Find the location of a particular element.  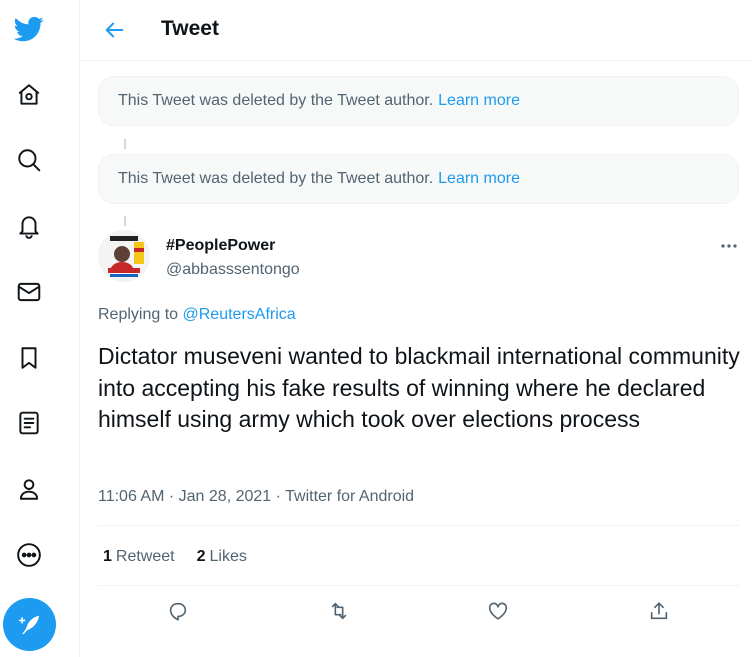

retweet-icon is located at coordinates (339, 611).